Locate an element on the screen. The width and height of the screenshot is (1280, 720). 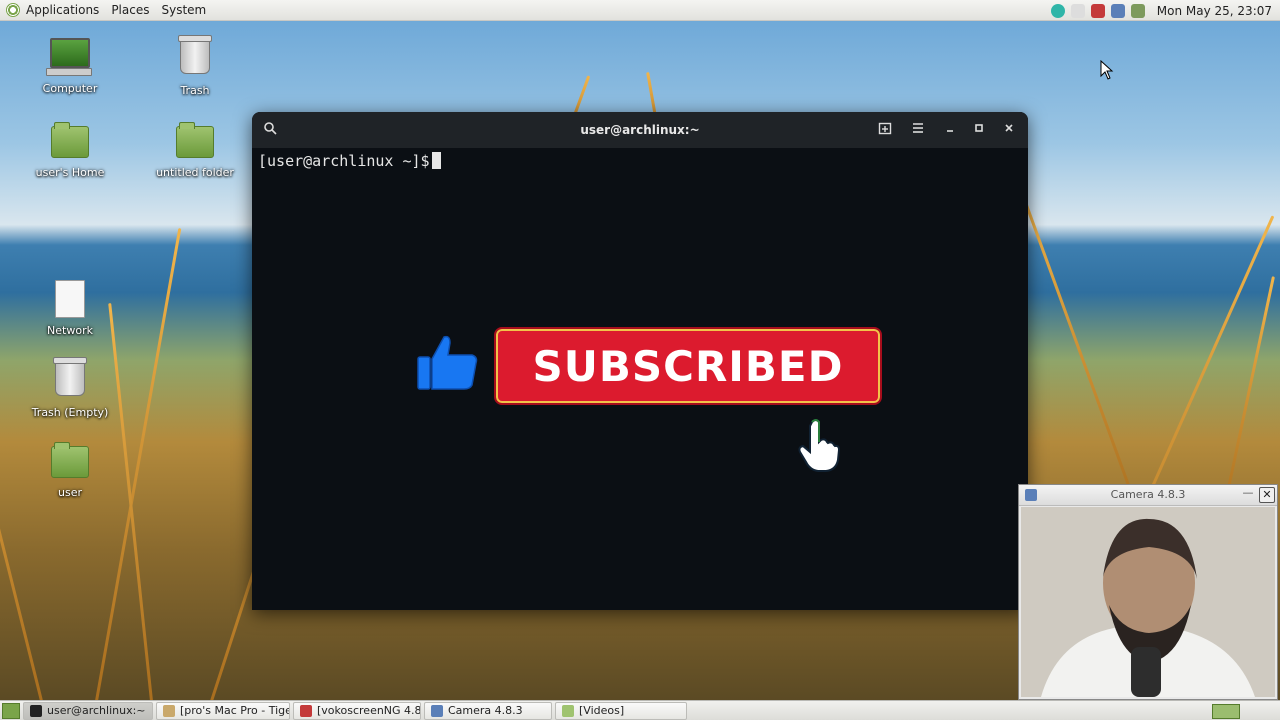
taskbar-item-terminal: user@archlinux:~ is located at coordinates (88, 710).